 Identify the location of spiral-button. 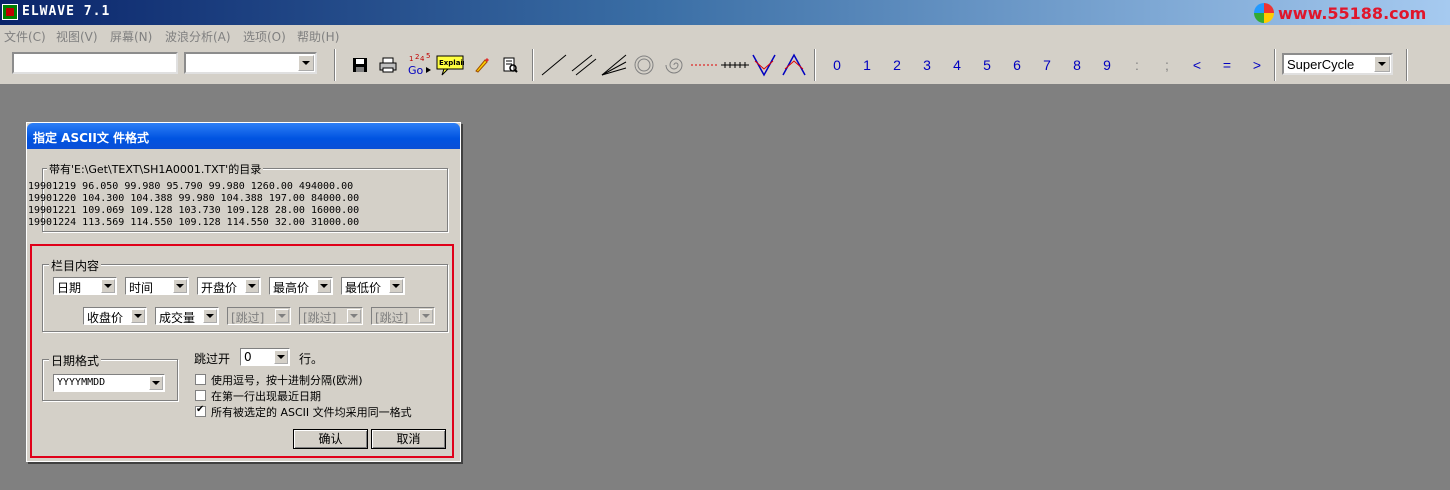
(674, 65).